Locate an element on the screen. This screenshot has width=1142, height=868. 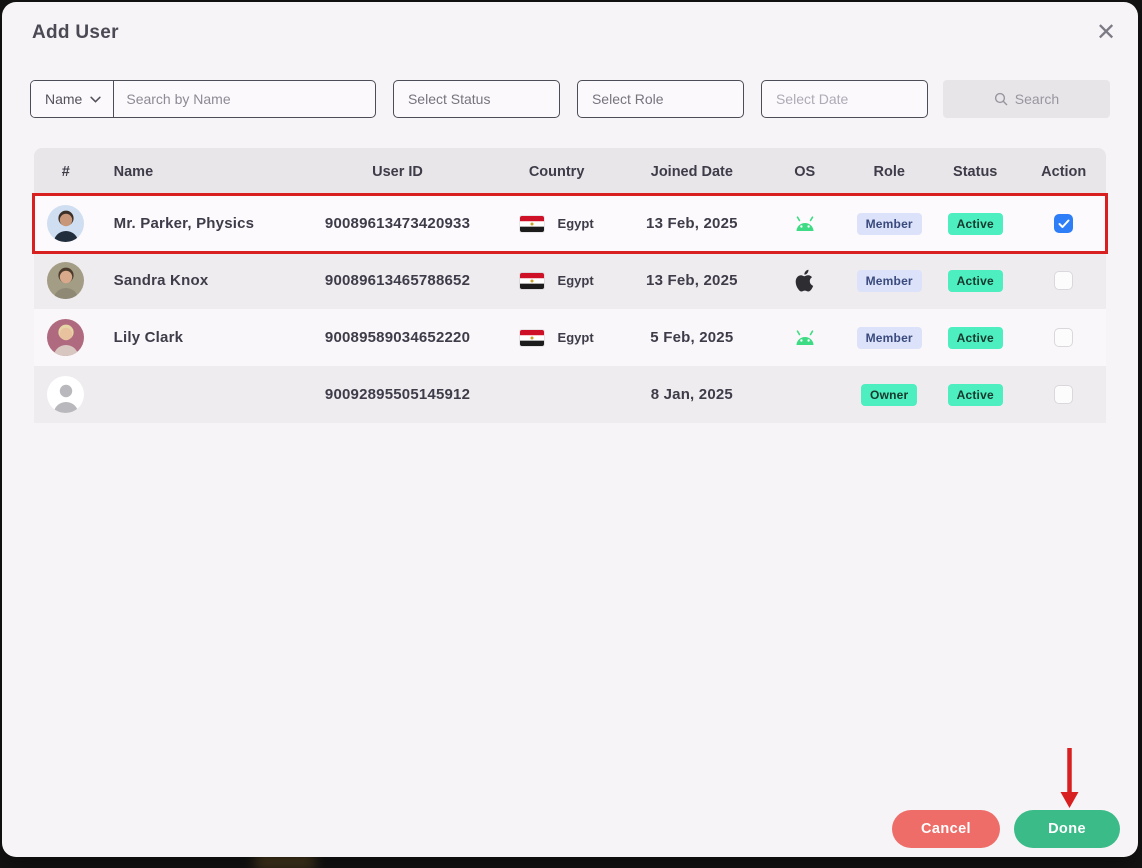
done-button: Done is located at coordinates (1067, 829).